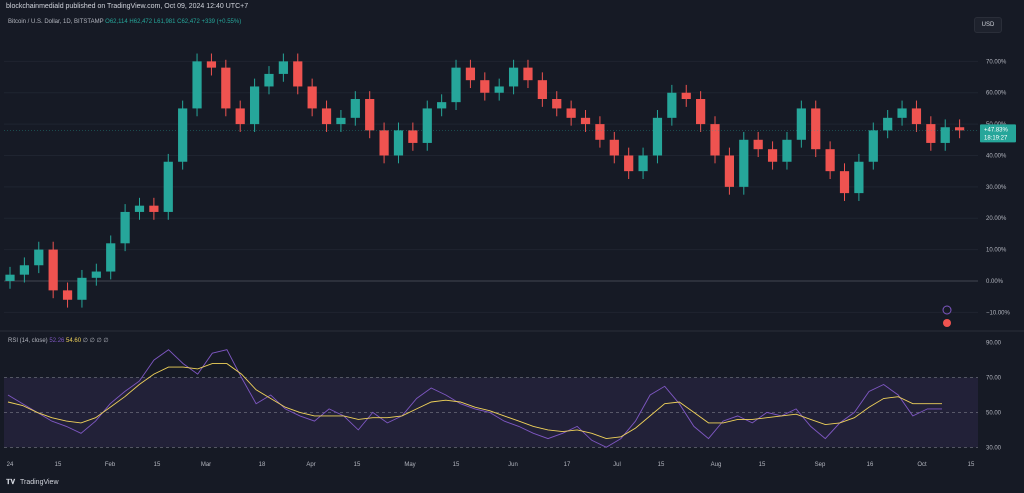 The height and width of the screenshot is (493, 1024). I want to click on rsi-tick-label: 70.00, so click(994, 379).